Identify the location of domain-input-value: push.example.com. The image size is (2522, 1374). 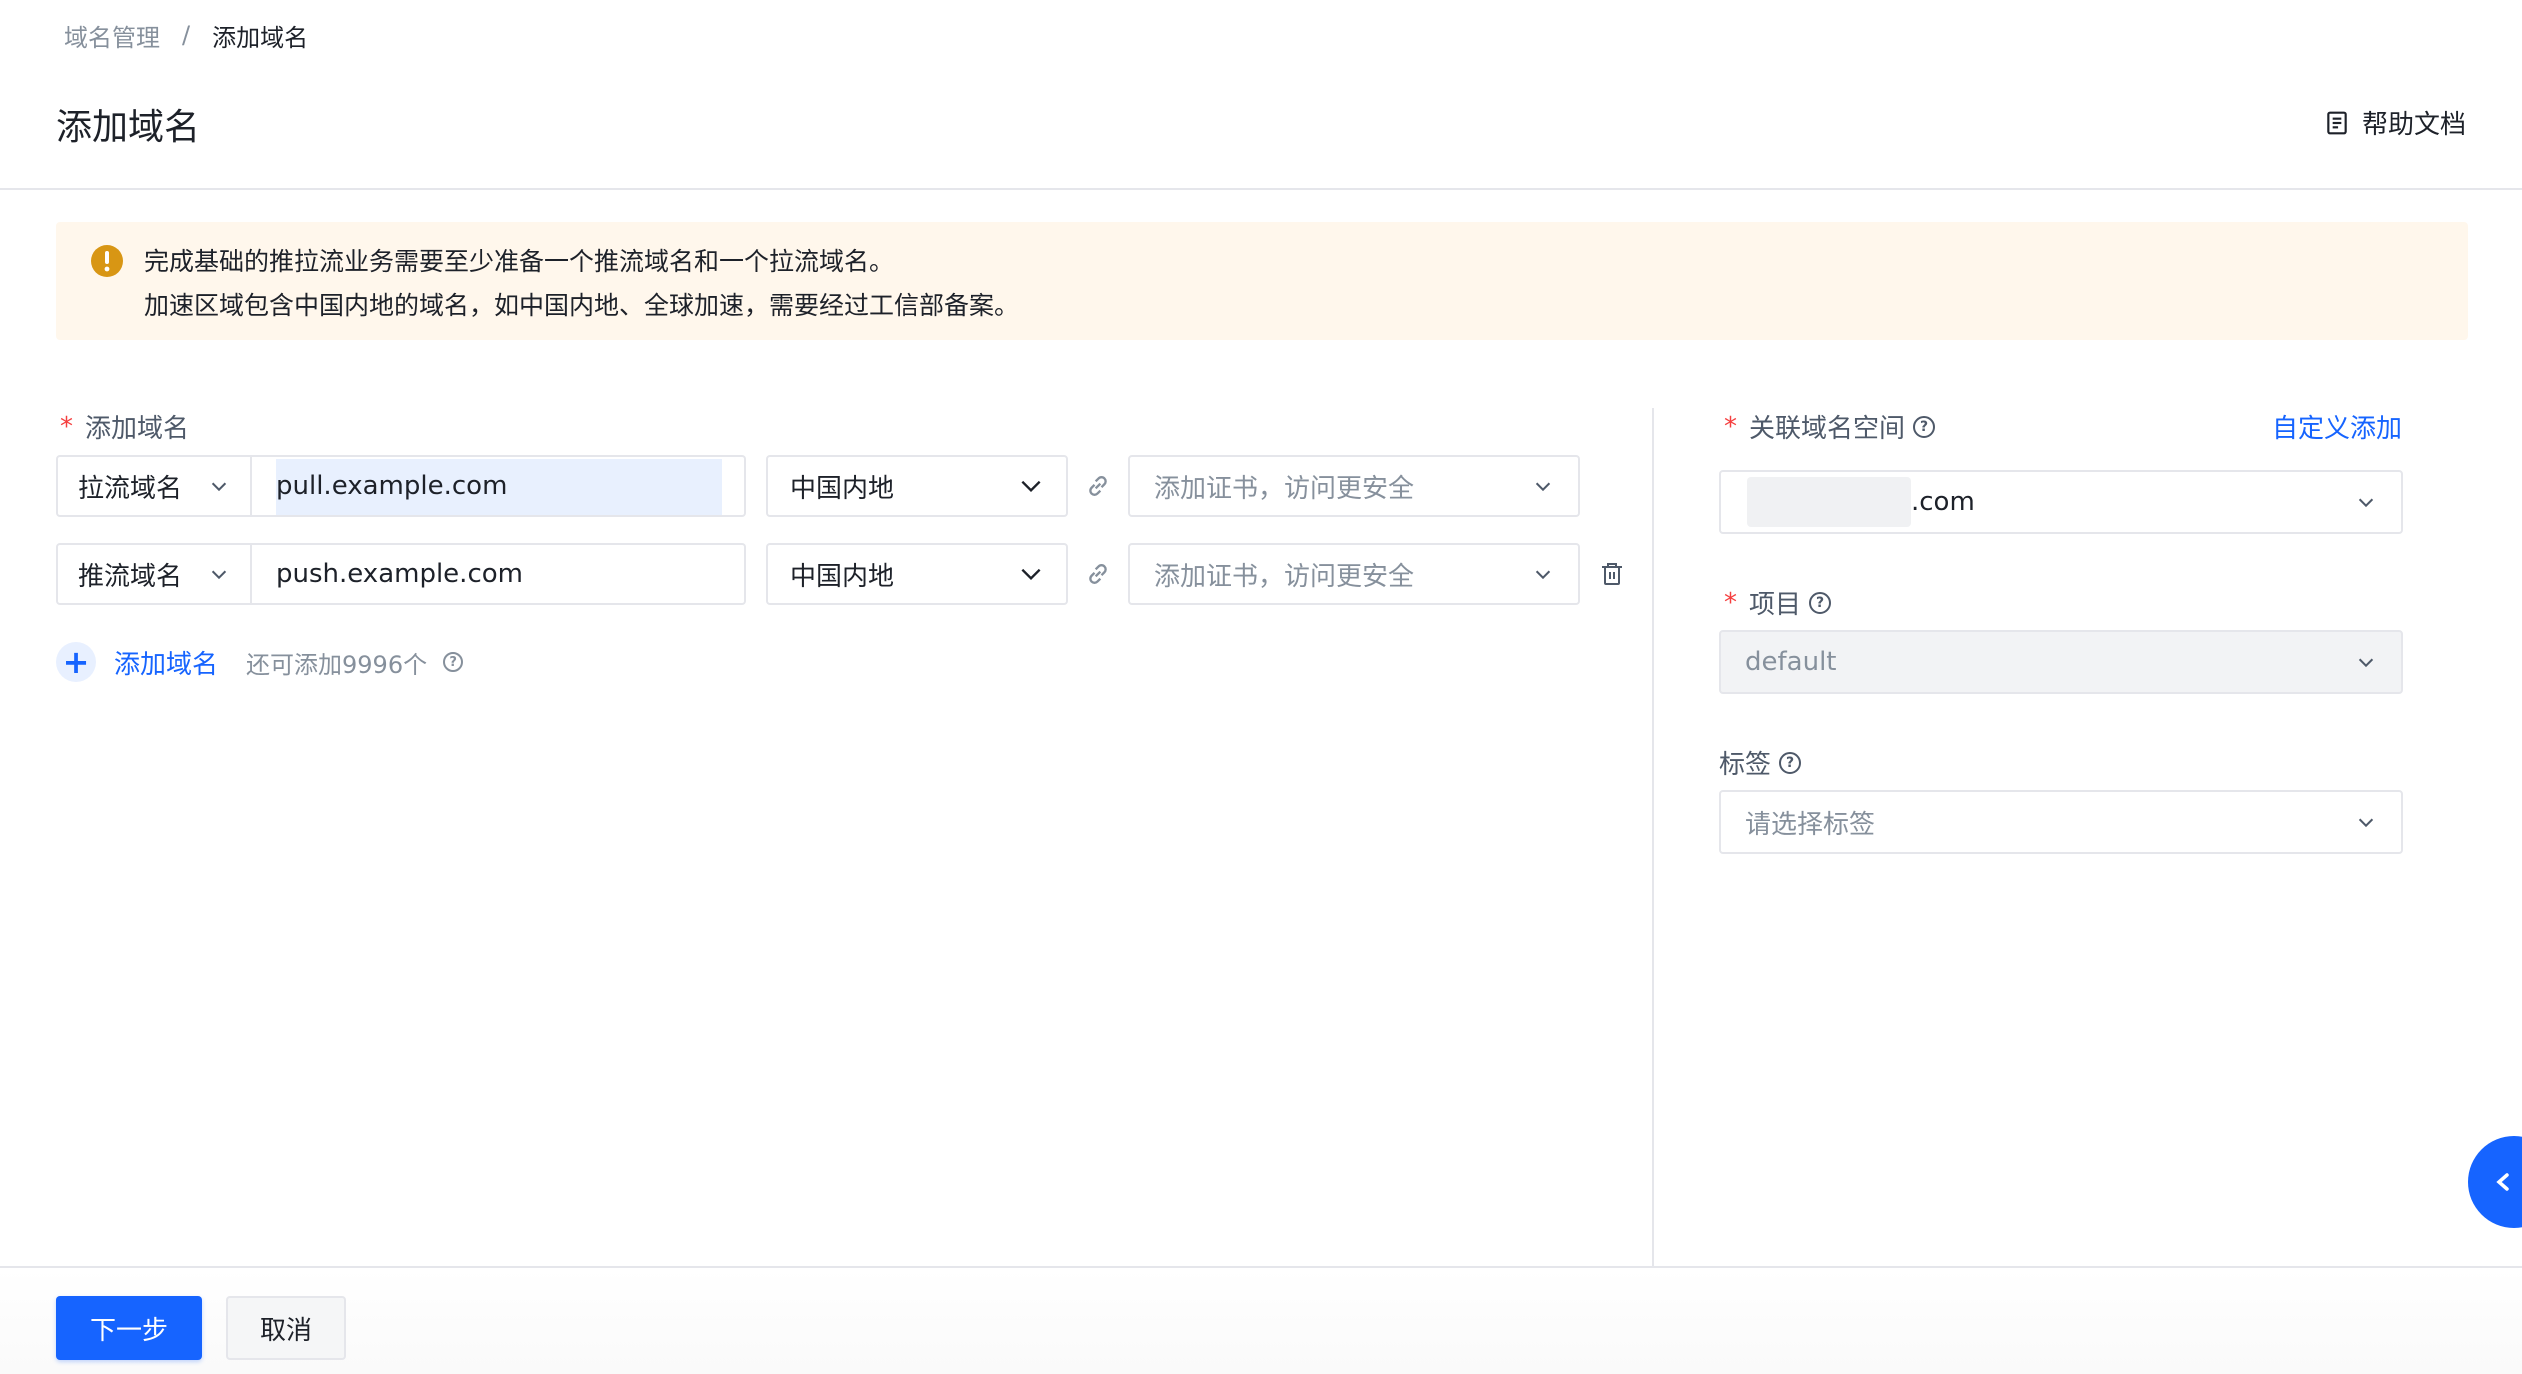
(399, 574).